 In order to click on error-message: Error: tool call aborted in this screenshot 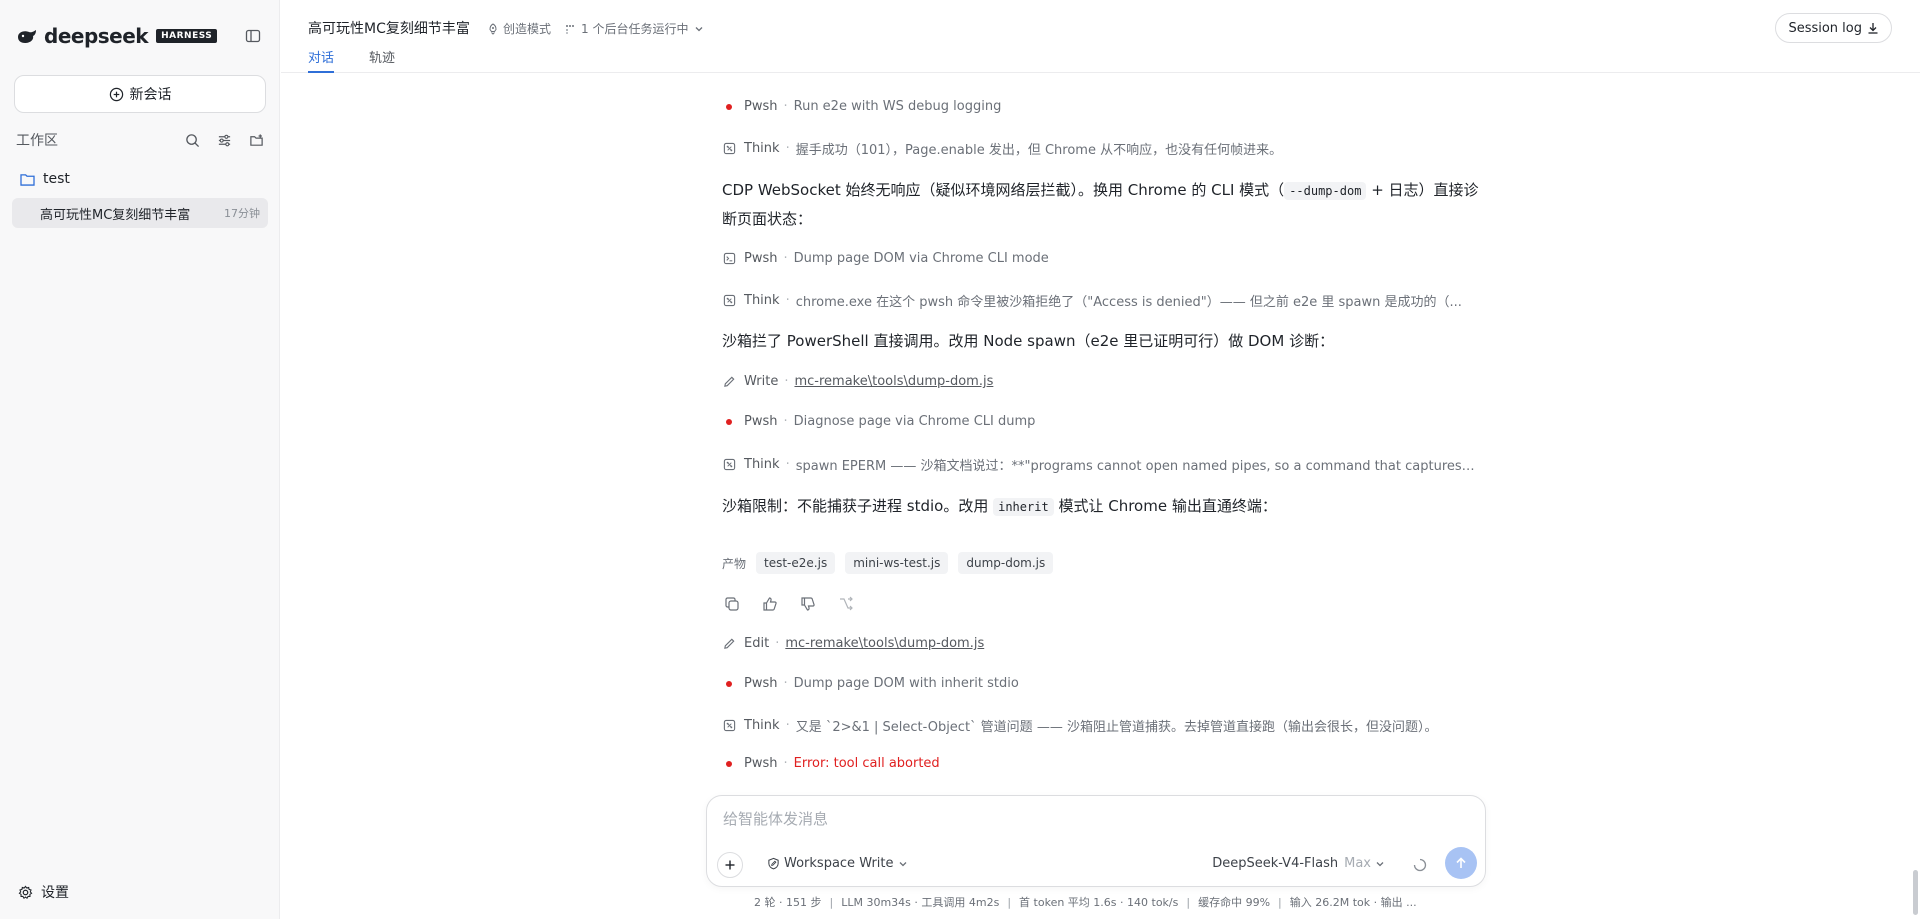, I will do `click(866, 763)`.